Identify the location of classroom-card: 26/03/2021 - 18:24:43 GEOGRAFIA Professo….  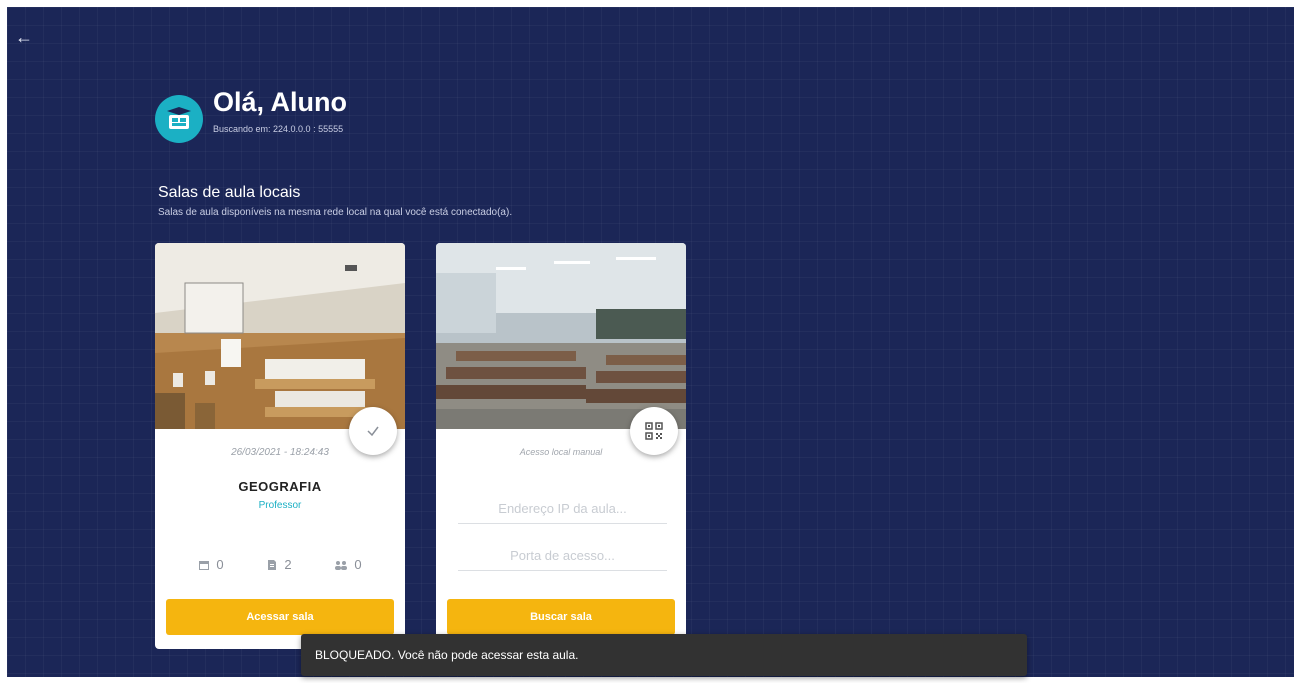
(280, 446).